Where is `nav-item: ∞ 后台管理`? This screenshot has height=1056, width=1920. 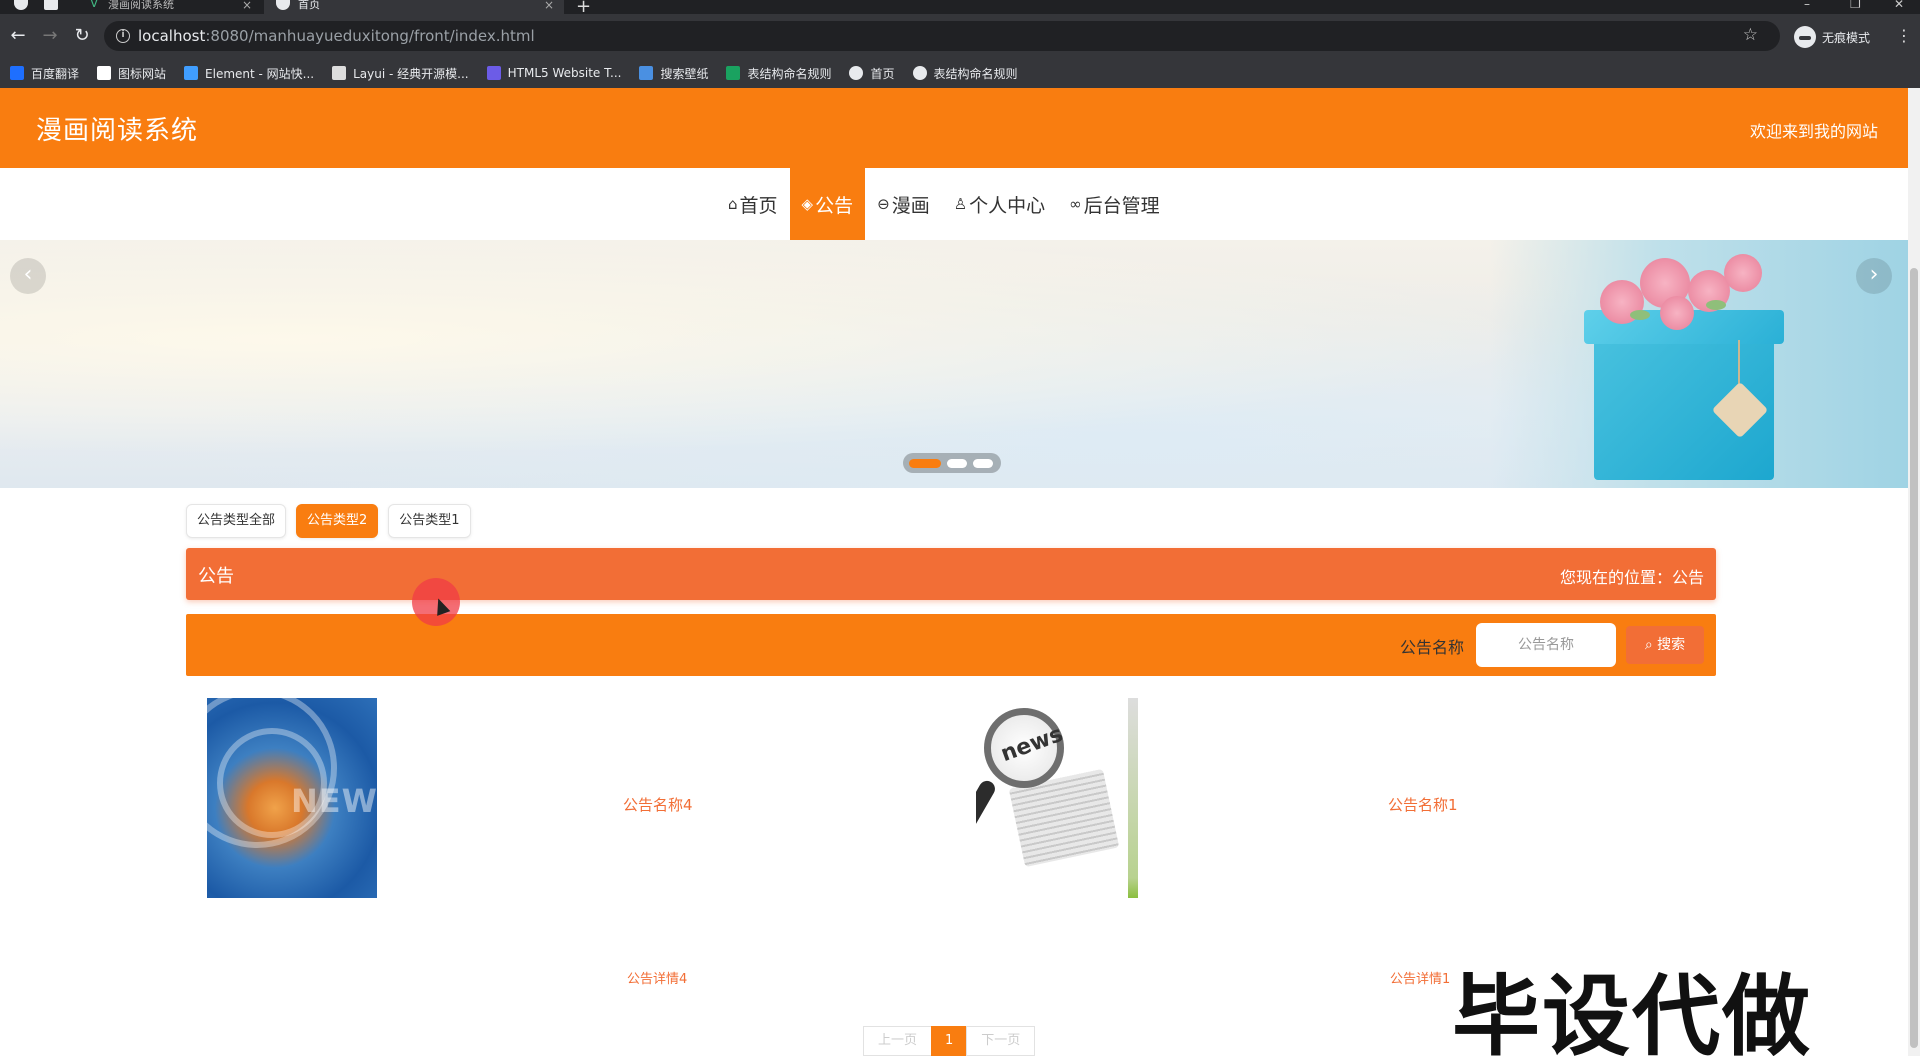 nav-item: ∞ 后台管理 is located at coordinates (1114, 204).